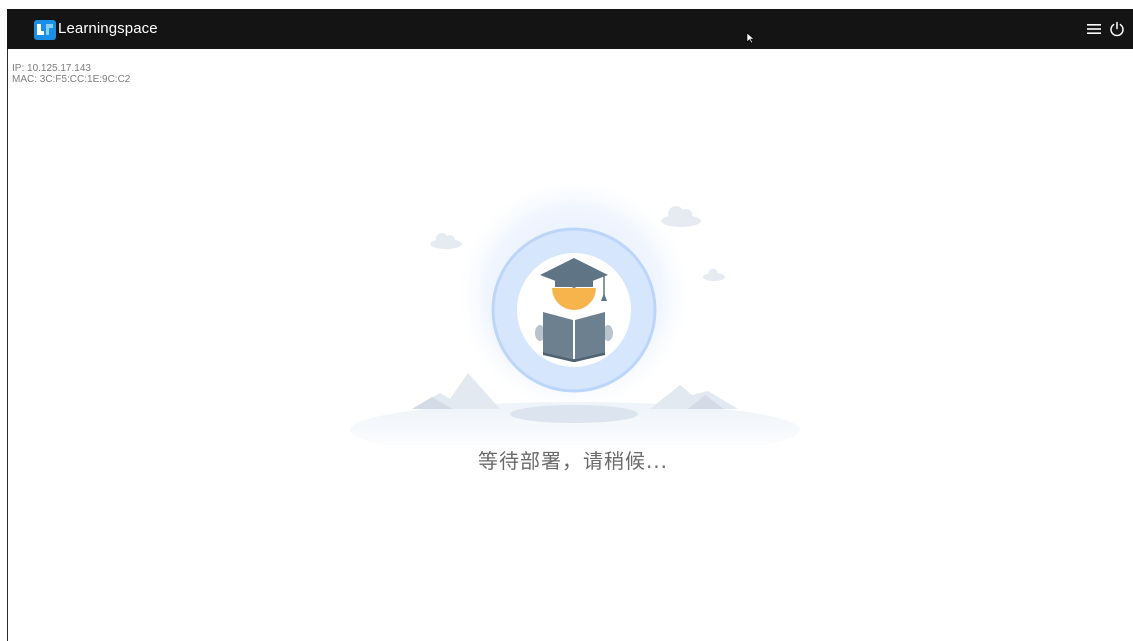 Image resolution: width=1133 pixels, height=641 pixels. I want to click on top-navigation-bar: Learningspace, so click(570, 29).